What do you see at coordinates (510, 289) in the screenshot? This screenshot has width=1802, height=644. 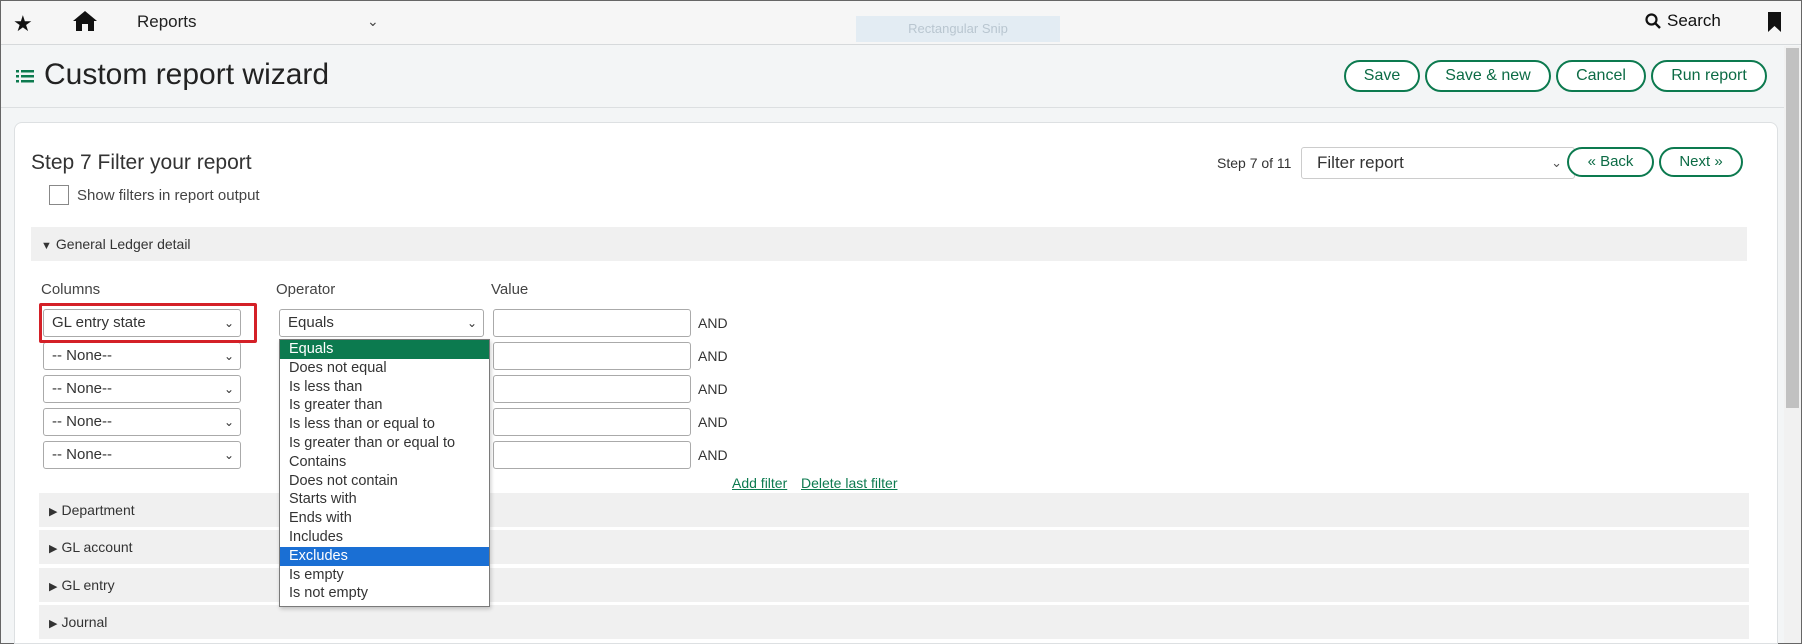 I see `value-header: Value` at bounding box center [510, 289].